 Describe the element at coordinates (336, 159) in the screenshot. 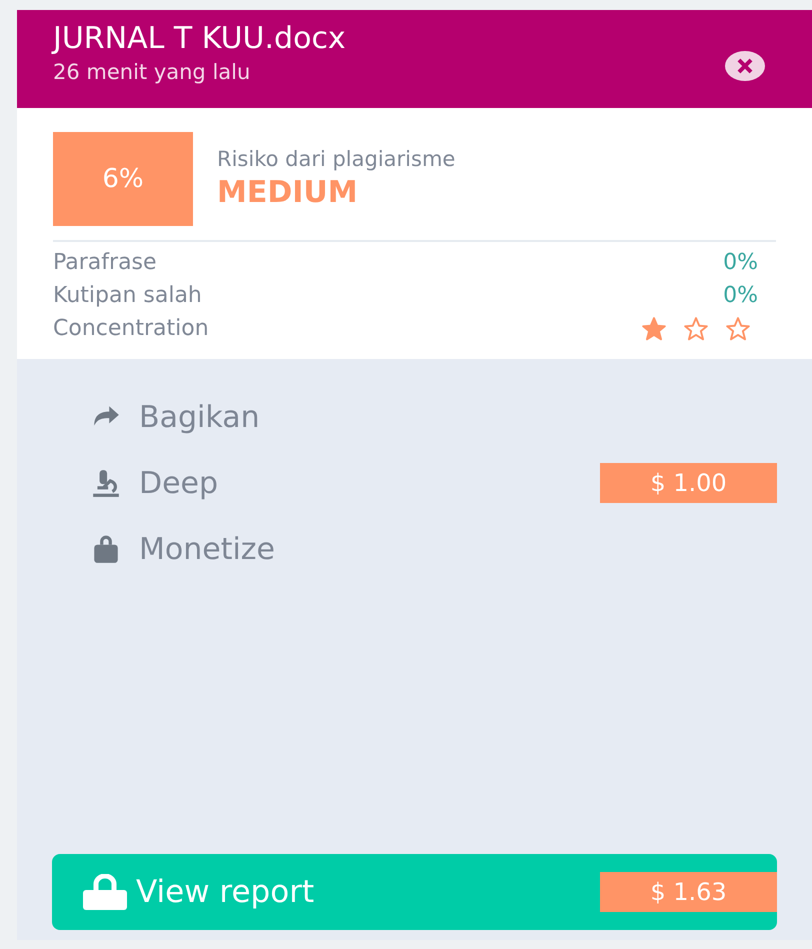

I see `risk-label: Risiko dari plagiarisme` at that location.